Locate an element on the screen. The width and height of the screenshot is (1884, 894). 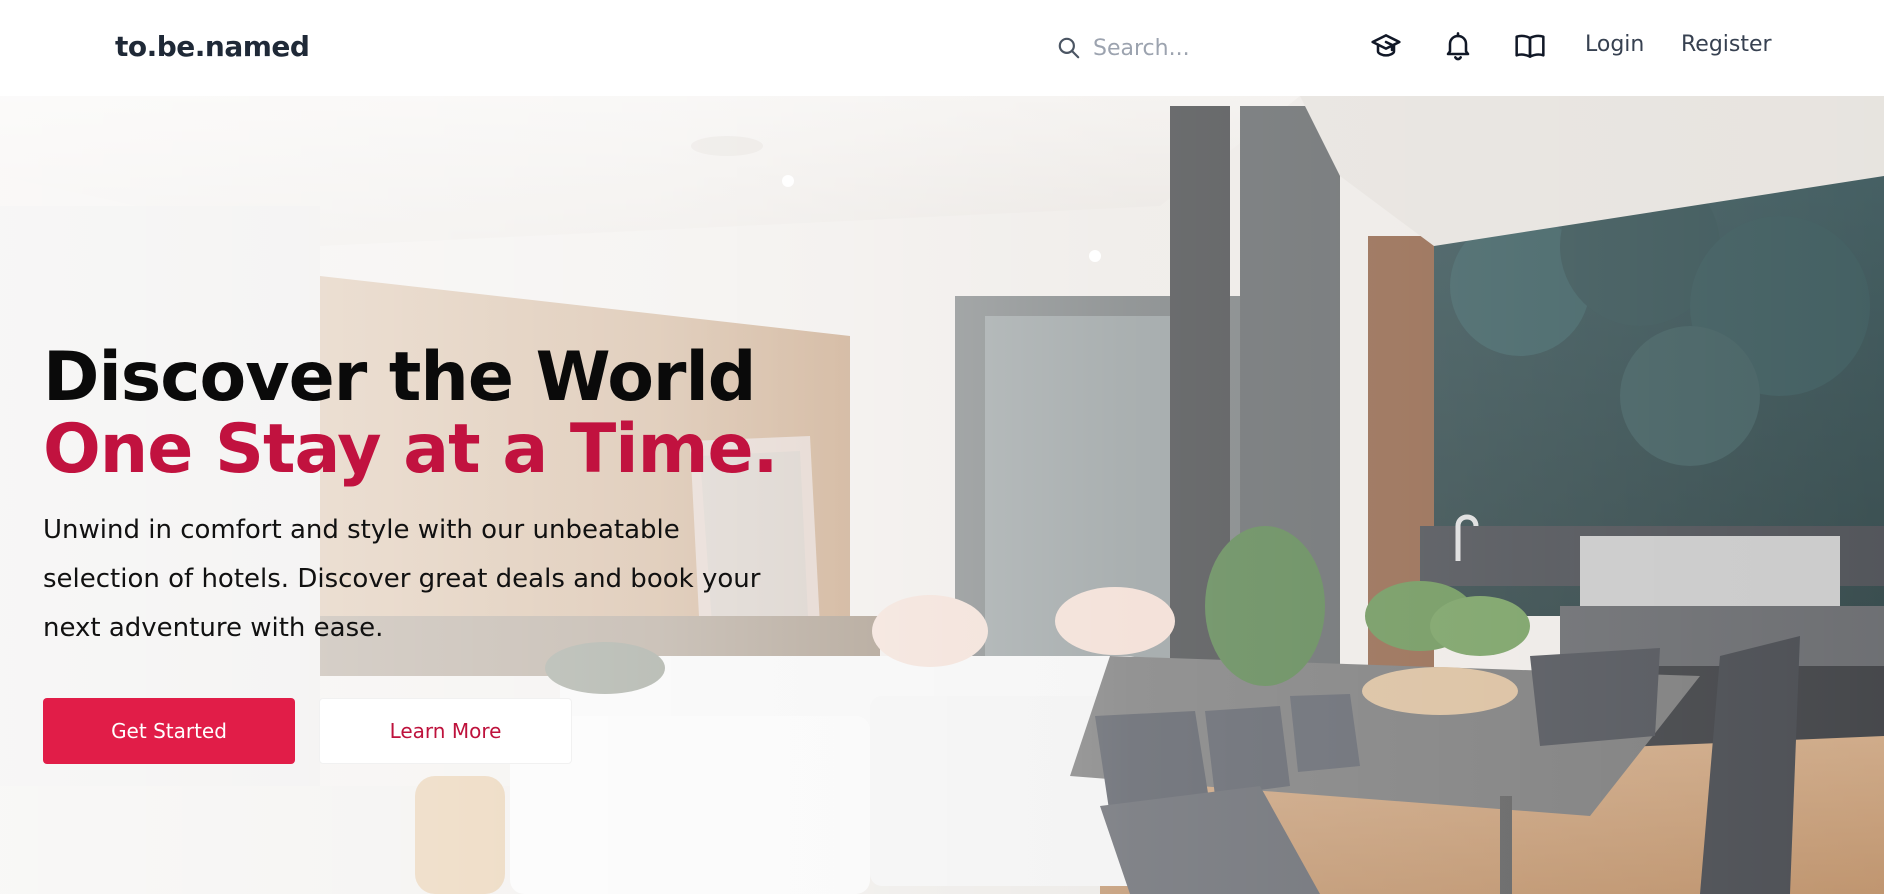
graduation-cap-icon is located at coordinates (1386, 46).